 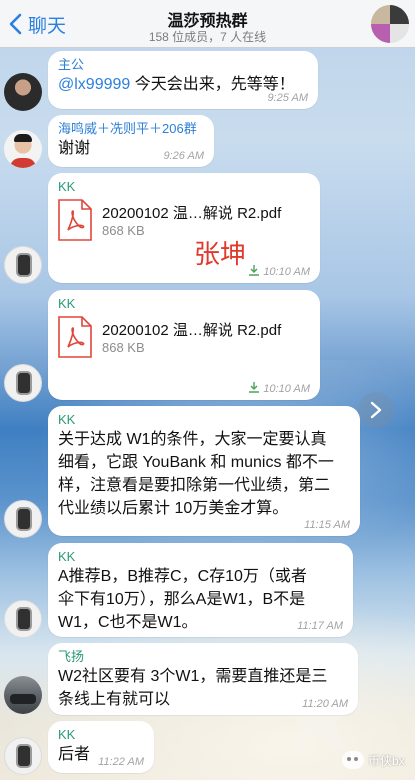 I want to click on member-count: 158 位成员，7 人在线, so click(x=207, y=37).